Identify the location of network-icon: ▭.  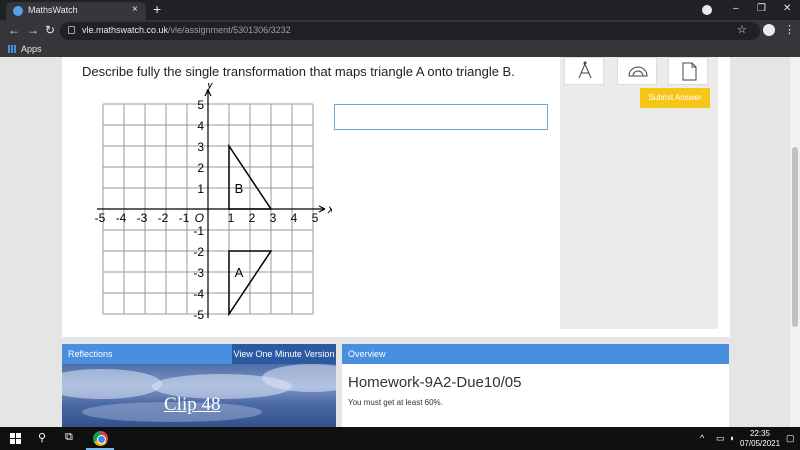
(720, 438).